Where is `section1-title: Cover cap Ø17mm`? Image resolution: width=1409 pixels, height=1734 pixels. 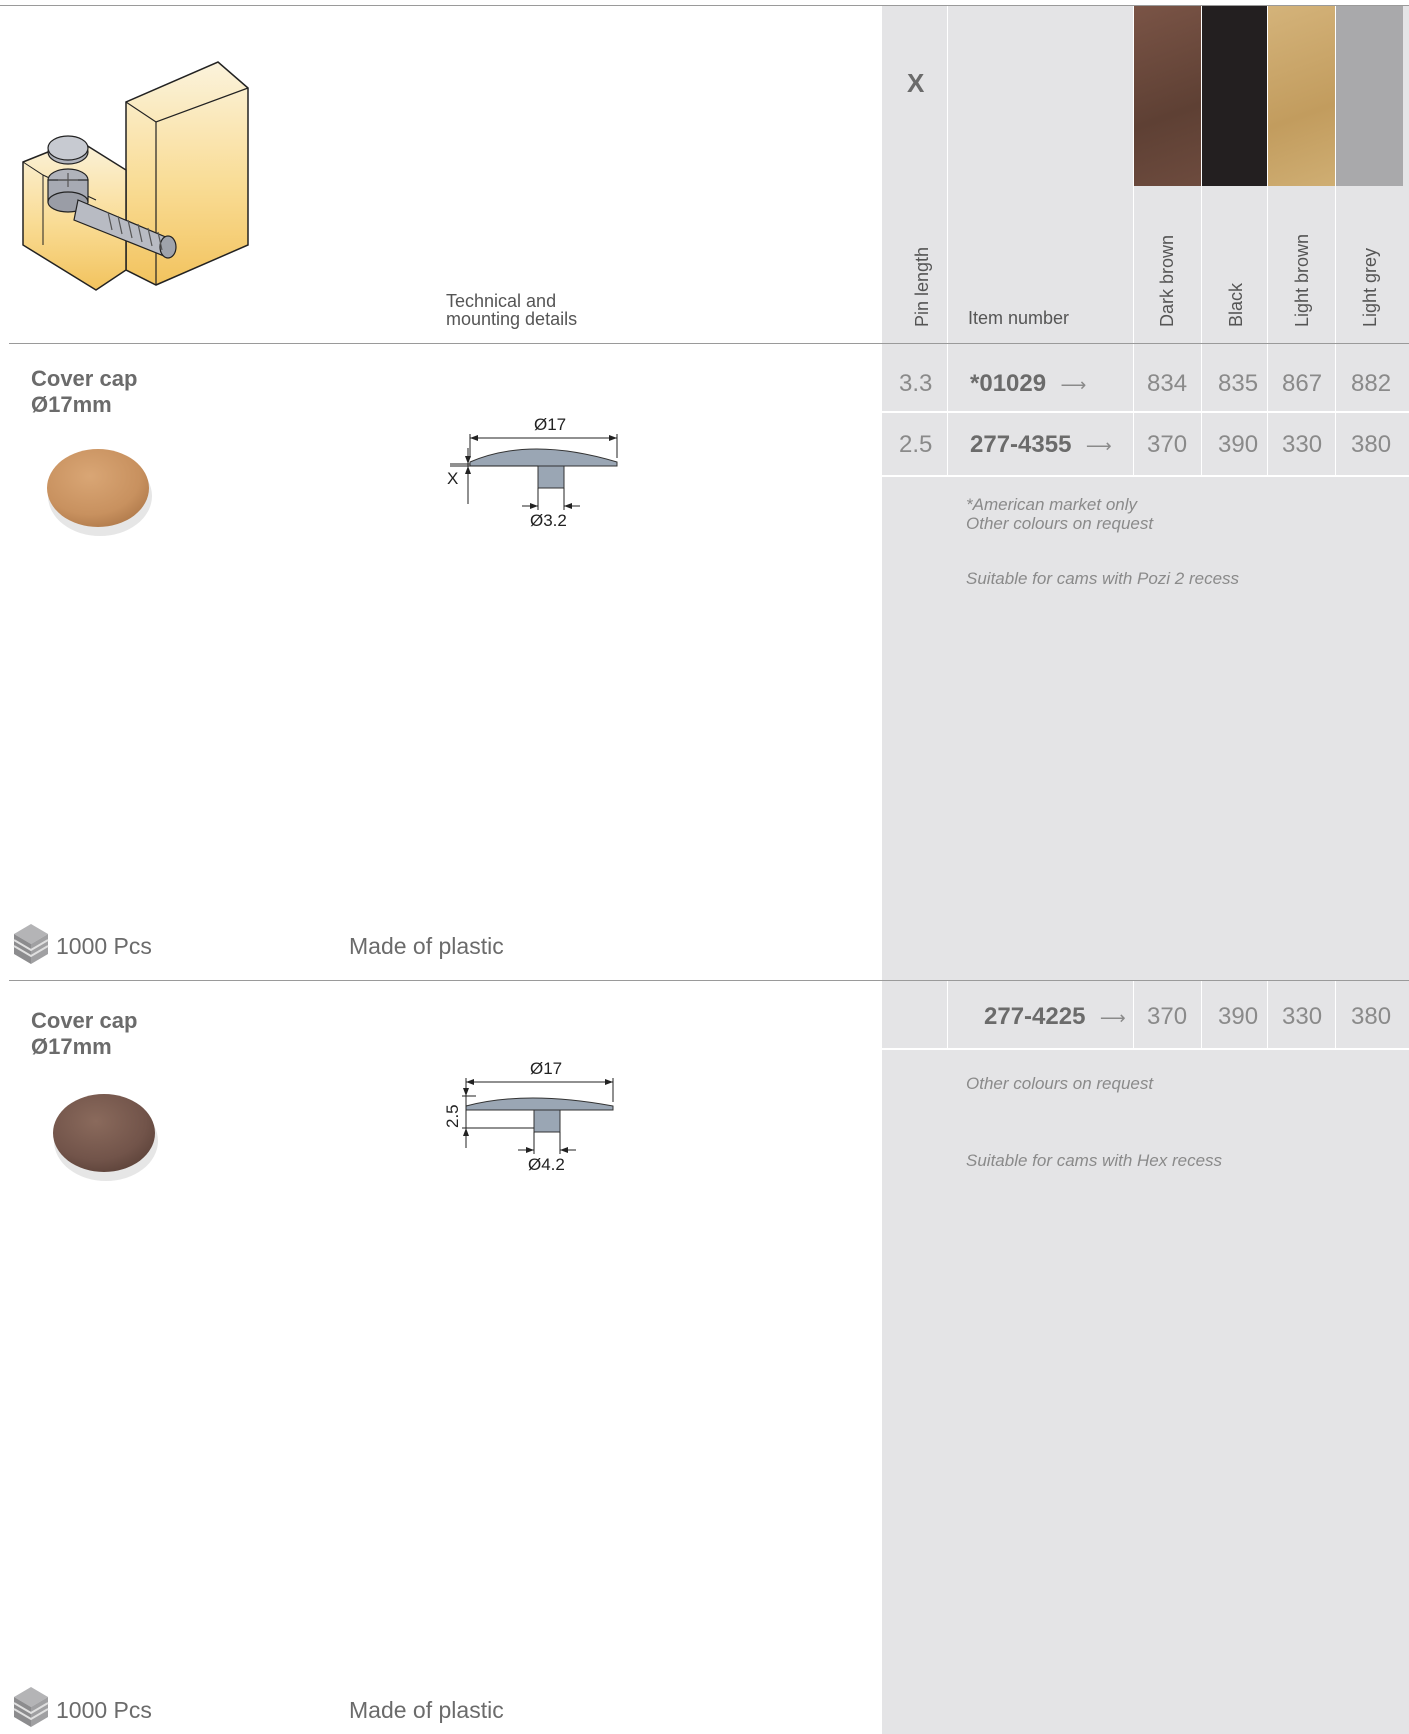
section1-title: Cover cap Ø17mm is located at coordinates (84, 392).